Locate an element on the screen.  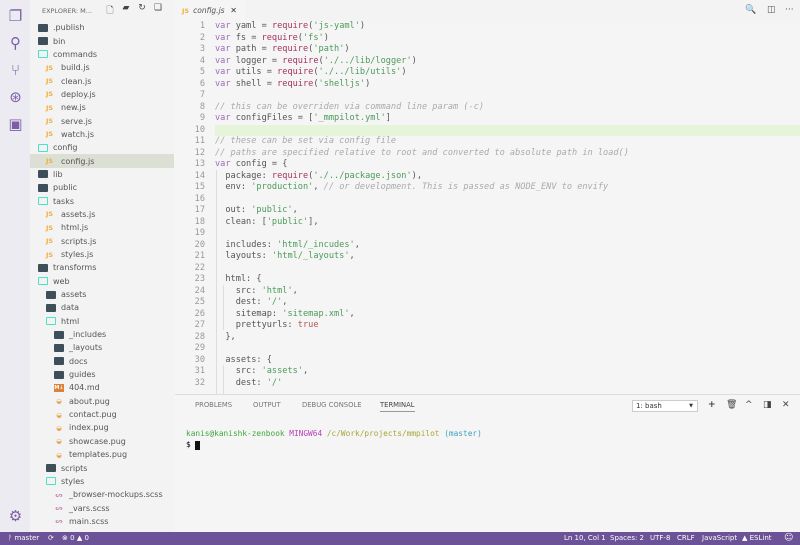
tab-output: OUTPUT is located at coordinates (267, 406).